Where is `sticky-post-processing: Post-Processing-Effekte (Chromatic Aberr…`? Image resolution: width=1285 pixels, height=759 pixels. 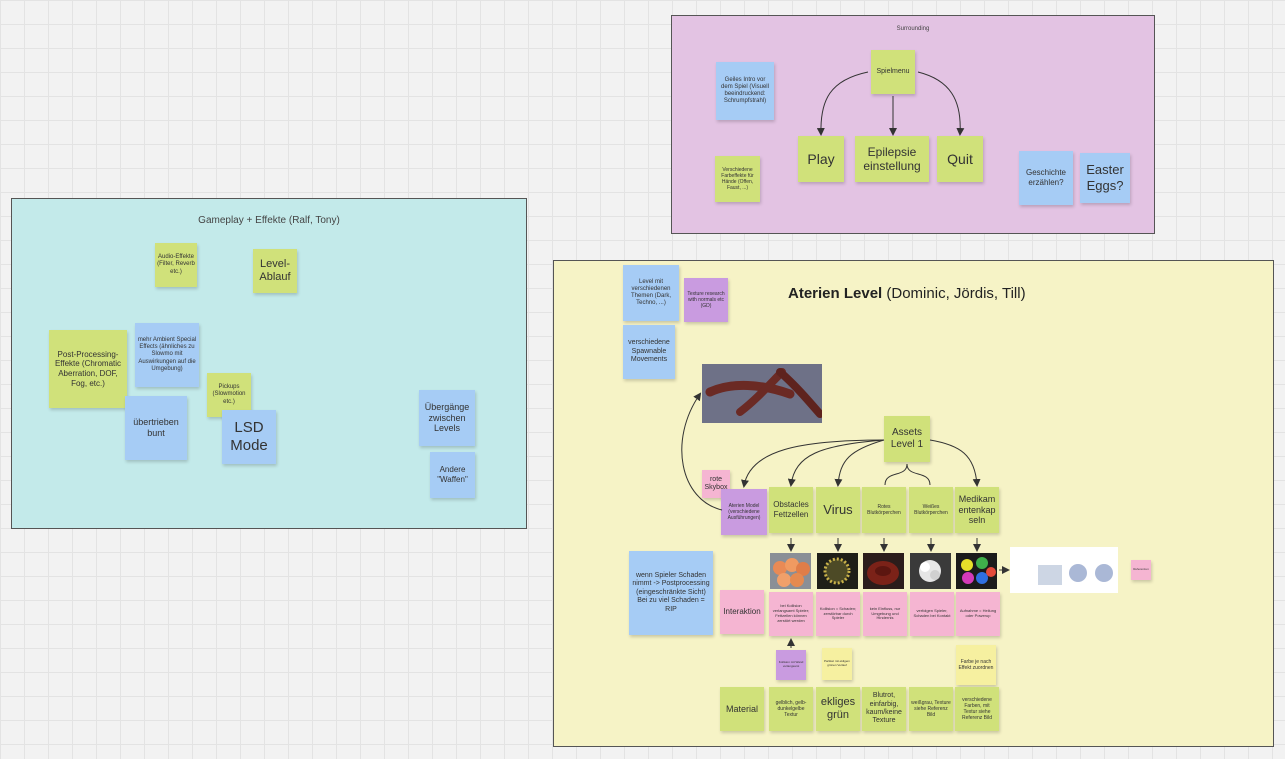 sticky-post-processing: Post-Processing-Effekte (Chromatic Aberr… is located at coordinates (88, 369).